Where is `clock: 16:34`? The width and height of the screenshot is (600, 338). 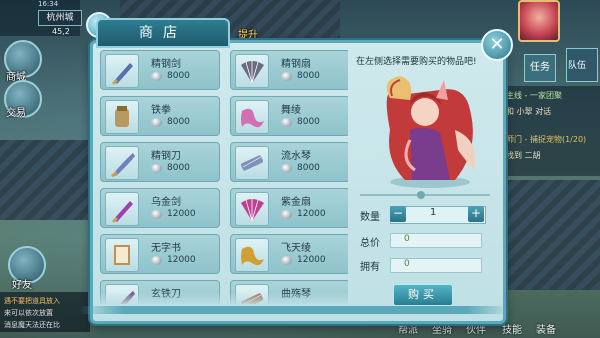
clock: 16:34 is located at coordinates (48, 4).